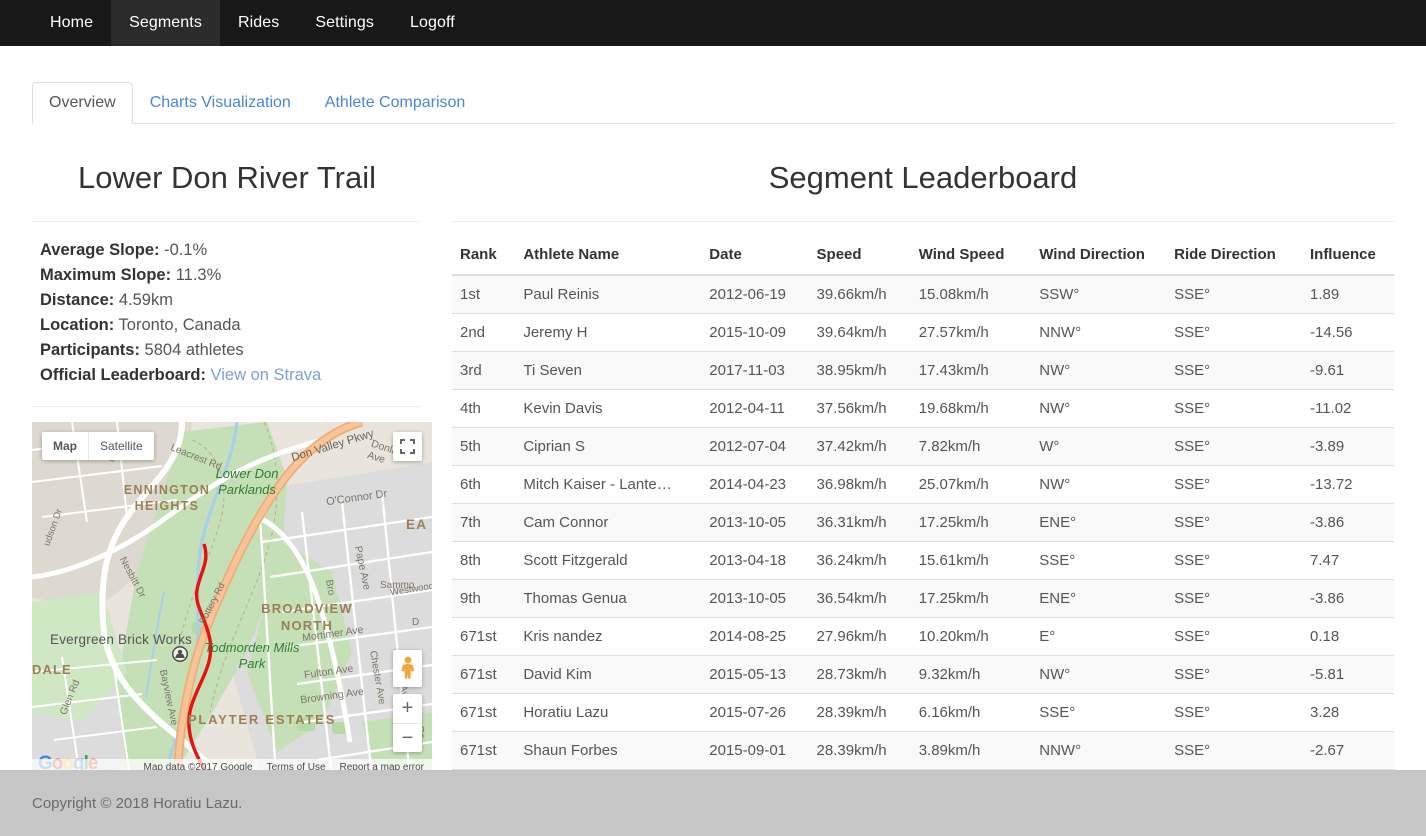  Describe the element at coordinates (1347, 294) in the screenshot. I see `cell-influence: 1.89` at that location.